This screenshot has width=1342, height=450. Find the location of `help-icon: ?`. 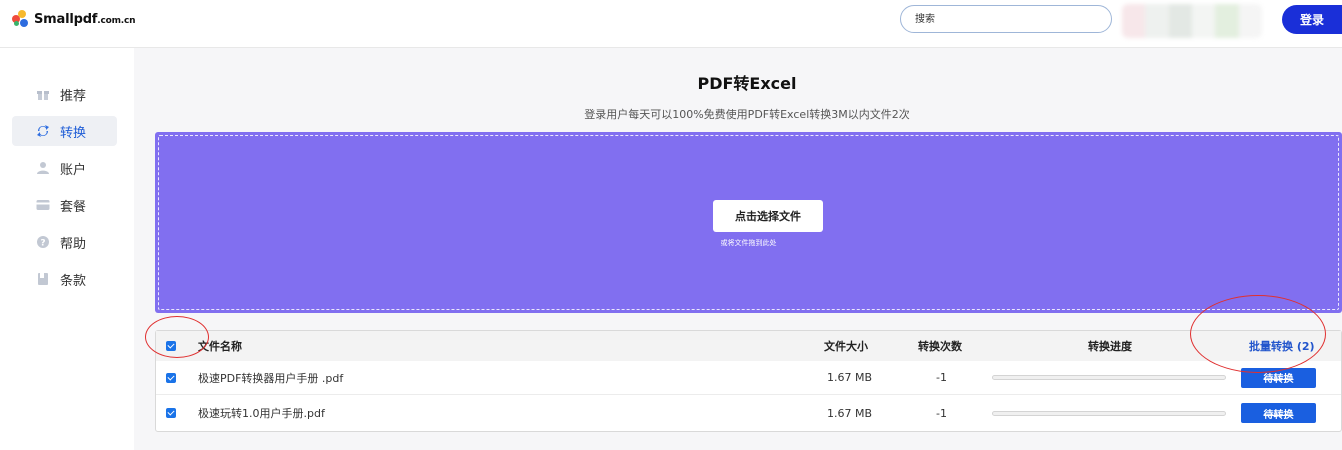

help-icon: ? is located at coordinates (43, 242).